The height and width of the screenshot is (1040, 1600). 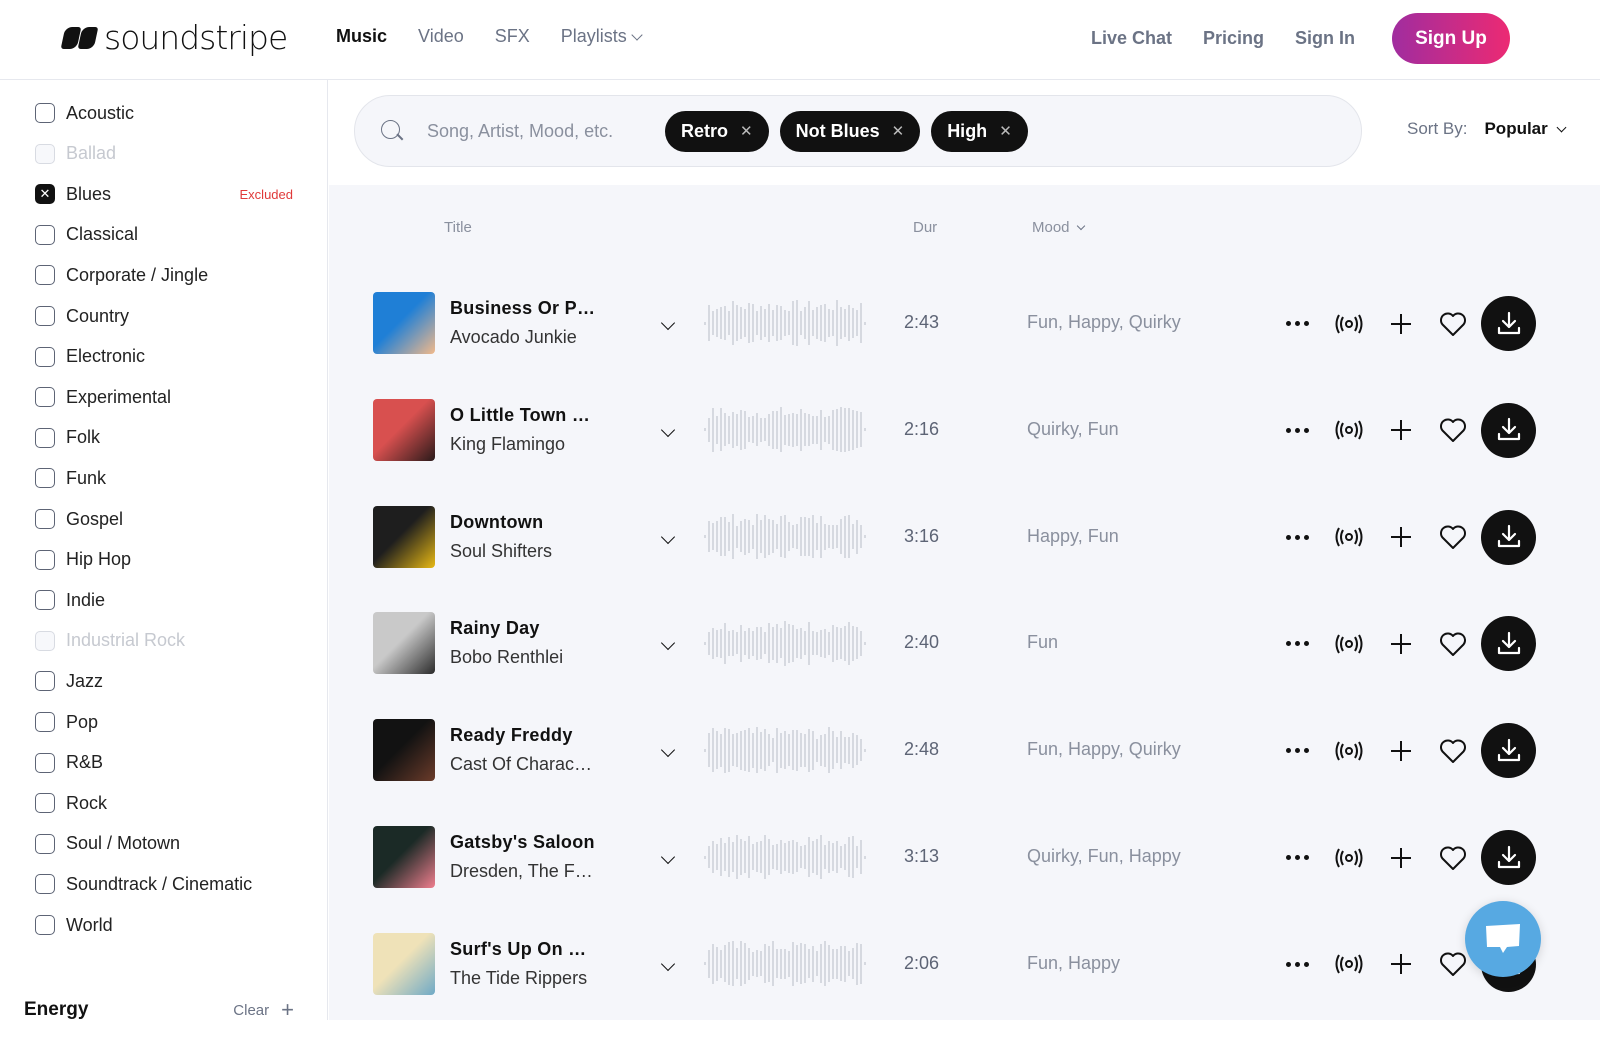 I want to click on track-row: Rainy Day Bobo Renthlei 2:40 Fun, so click(x=964, y=665).